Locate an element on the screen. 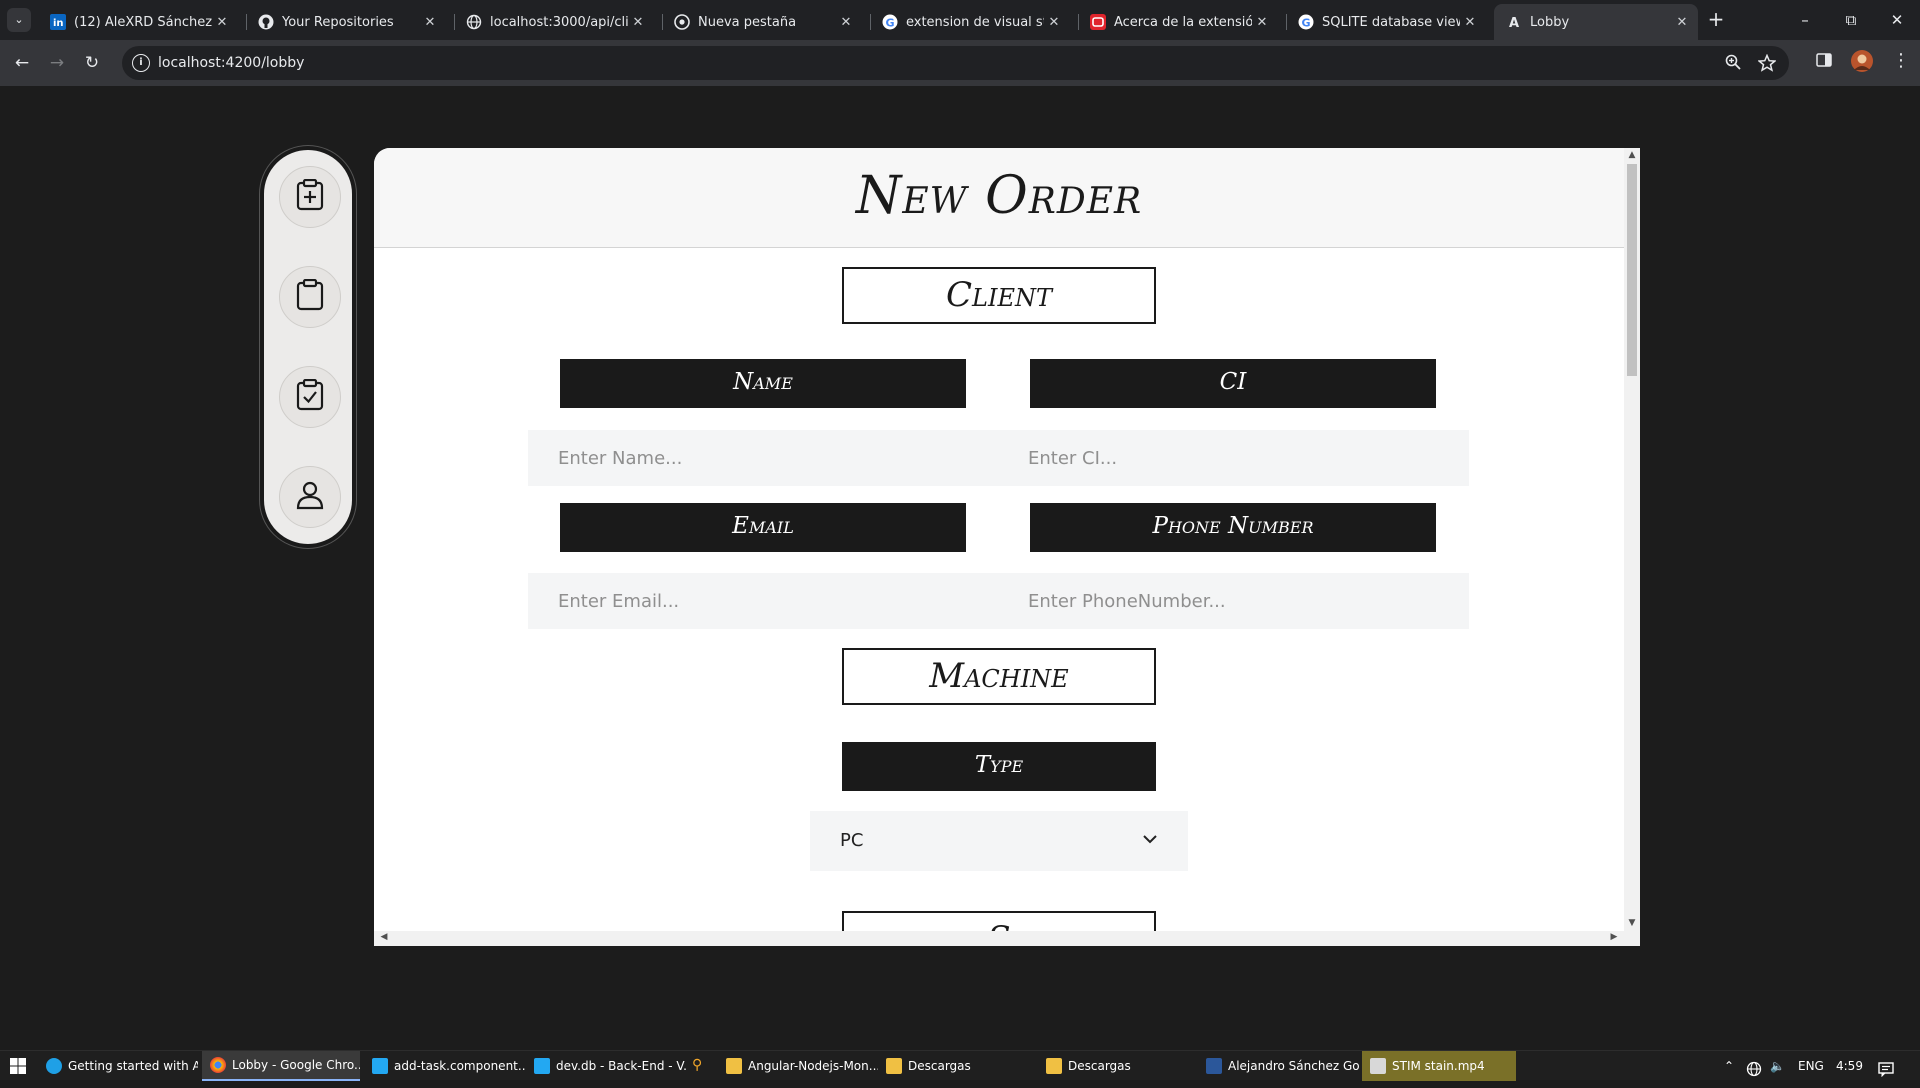 The image size is (1920, 1088). search-app-icon: ⚲ is located at coordinates (697, 1065).